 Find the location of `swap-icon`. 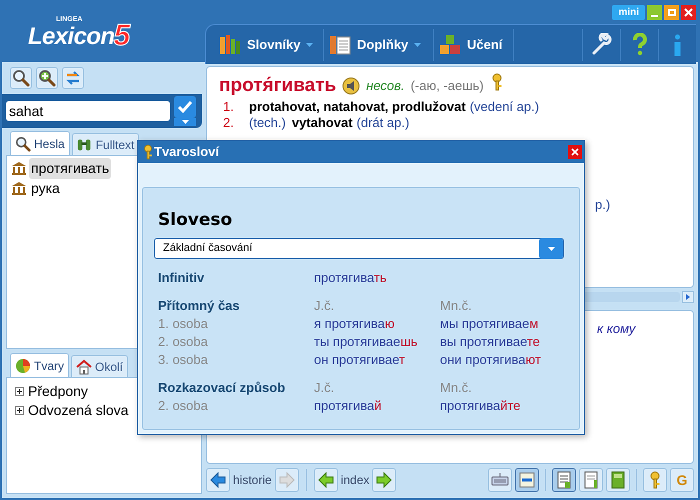

swap-icon is located at coordinates (73, 78).